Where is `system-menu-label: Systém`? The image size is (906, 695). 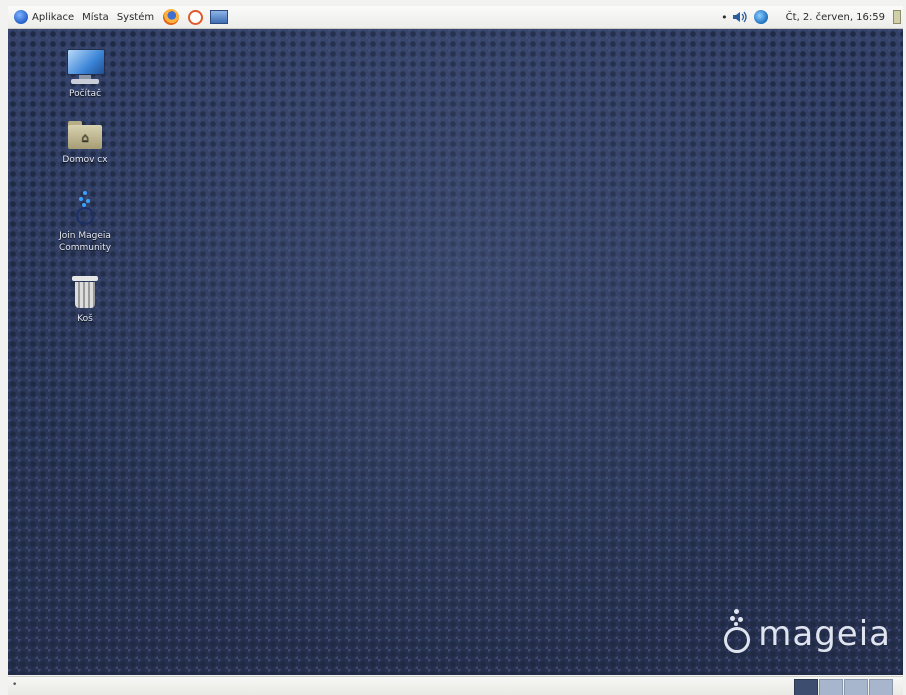
system-menu-label: Systém is located at coordinates (135, 17).